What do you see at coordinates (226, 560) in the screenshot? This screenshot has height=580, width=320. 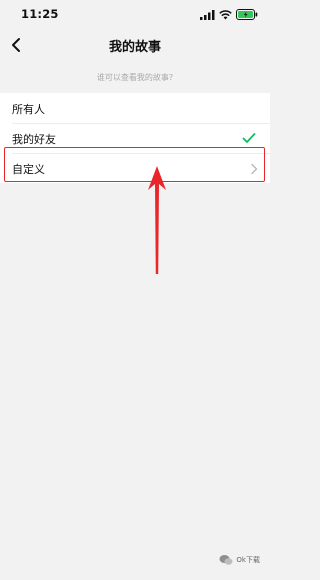 I see `wechat-icon` at bounding box center [226, 560].